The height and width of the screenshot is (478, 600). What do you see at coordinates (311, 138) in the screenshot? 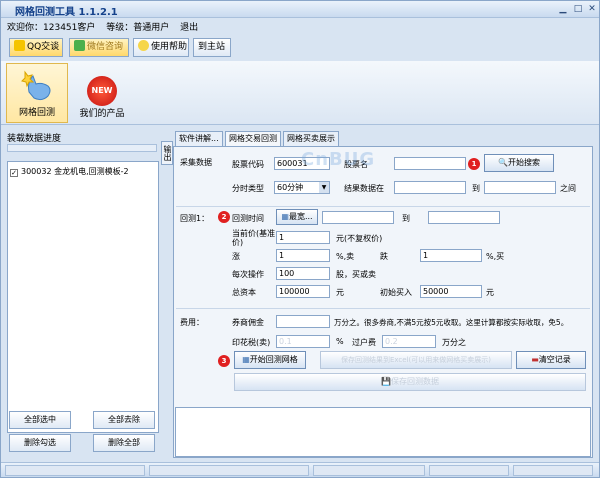
I see `tab-grid-trade-display: 网格买卖展示` at bounding box center [311, 138].